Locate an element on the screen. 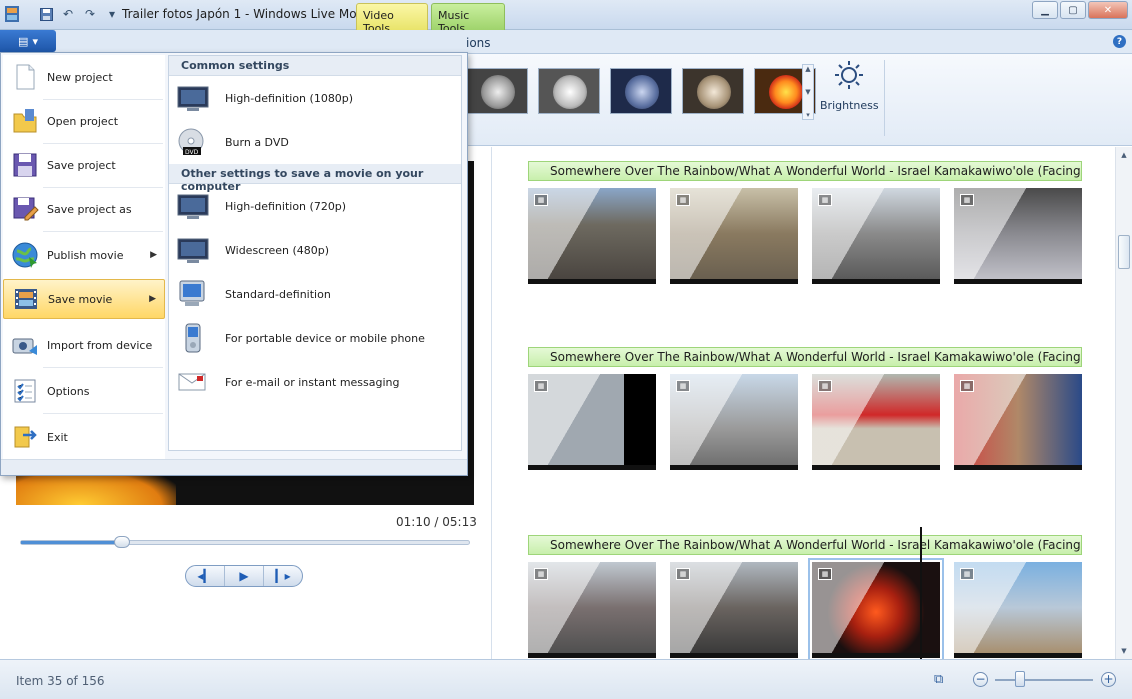  mobile-phone-icon is located at coordinates (193, 338).